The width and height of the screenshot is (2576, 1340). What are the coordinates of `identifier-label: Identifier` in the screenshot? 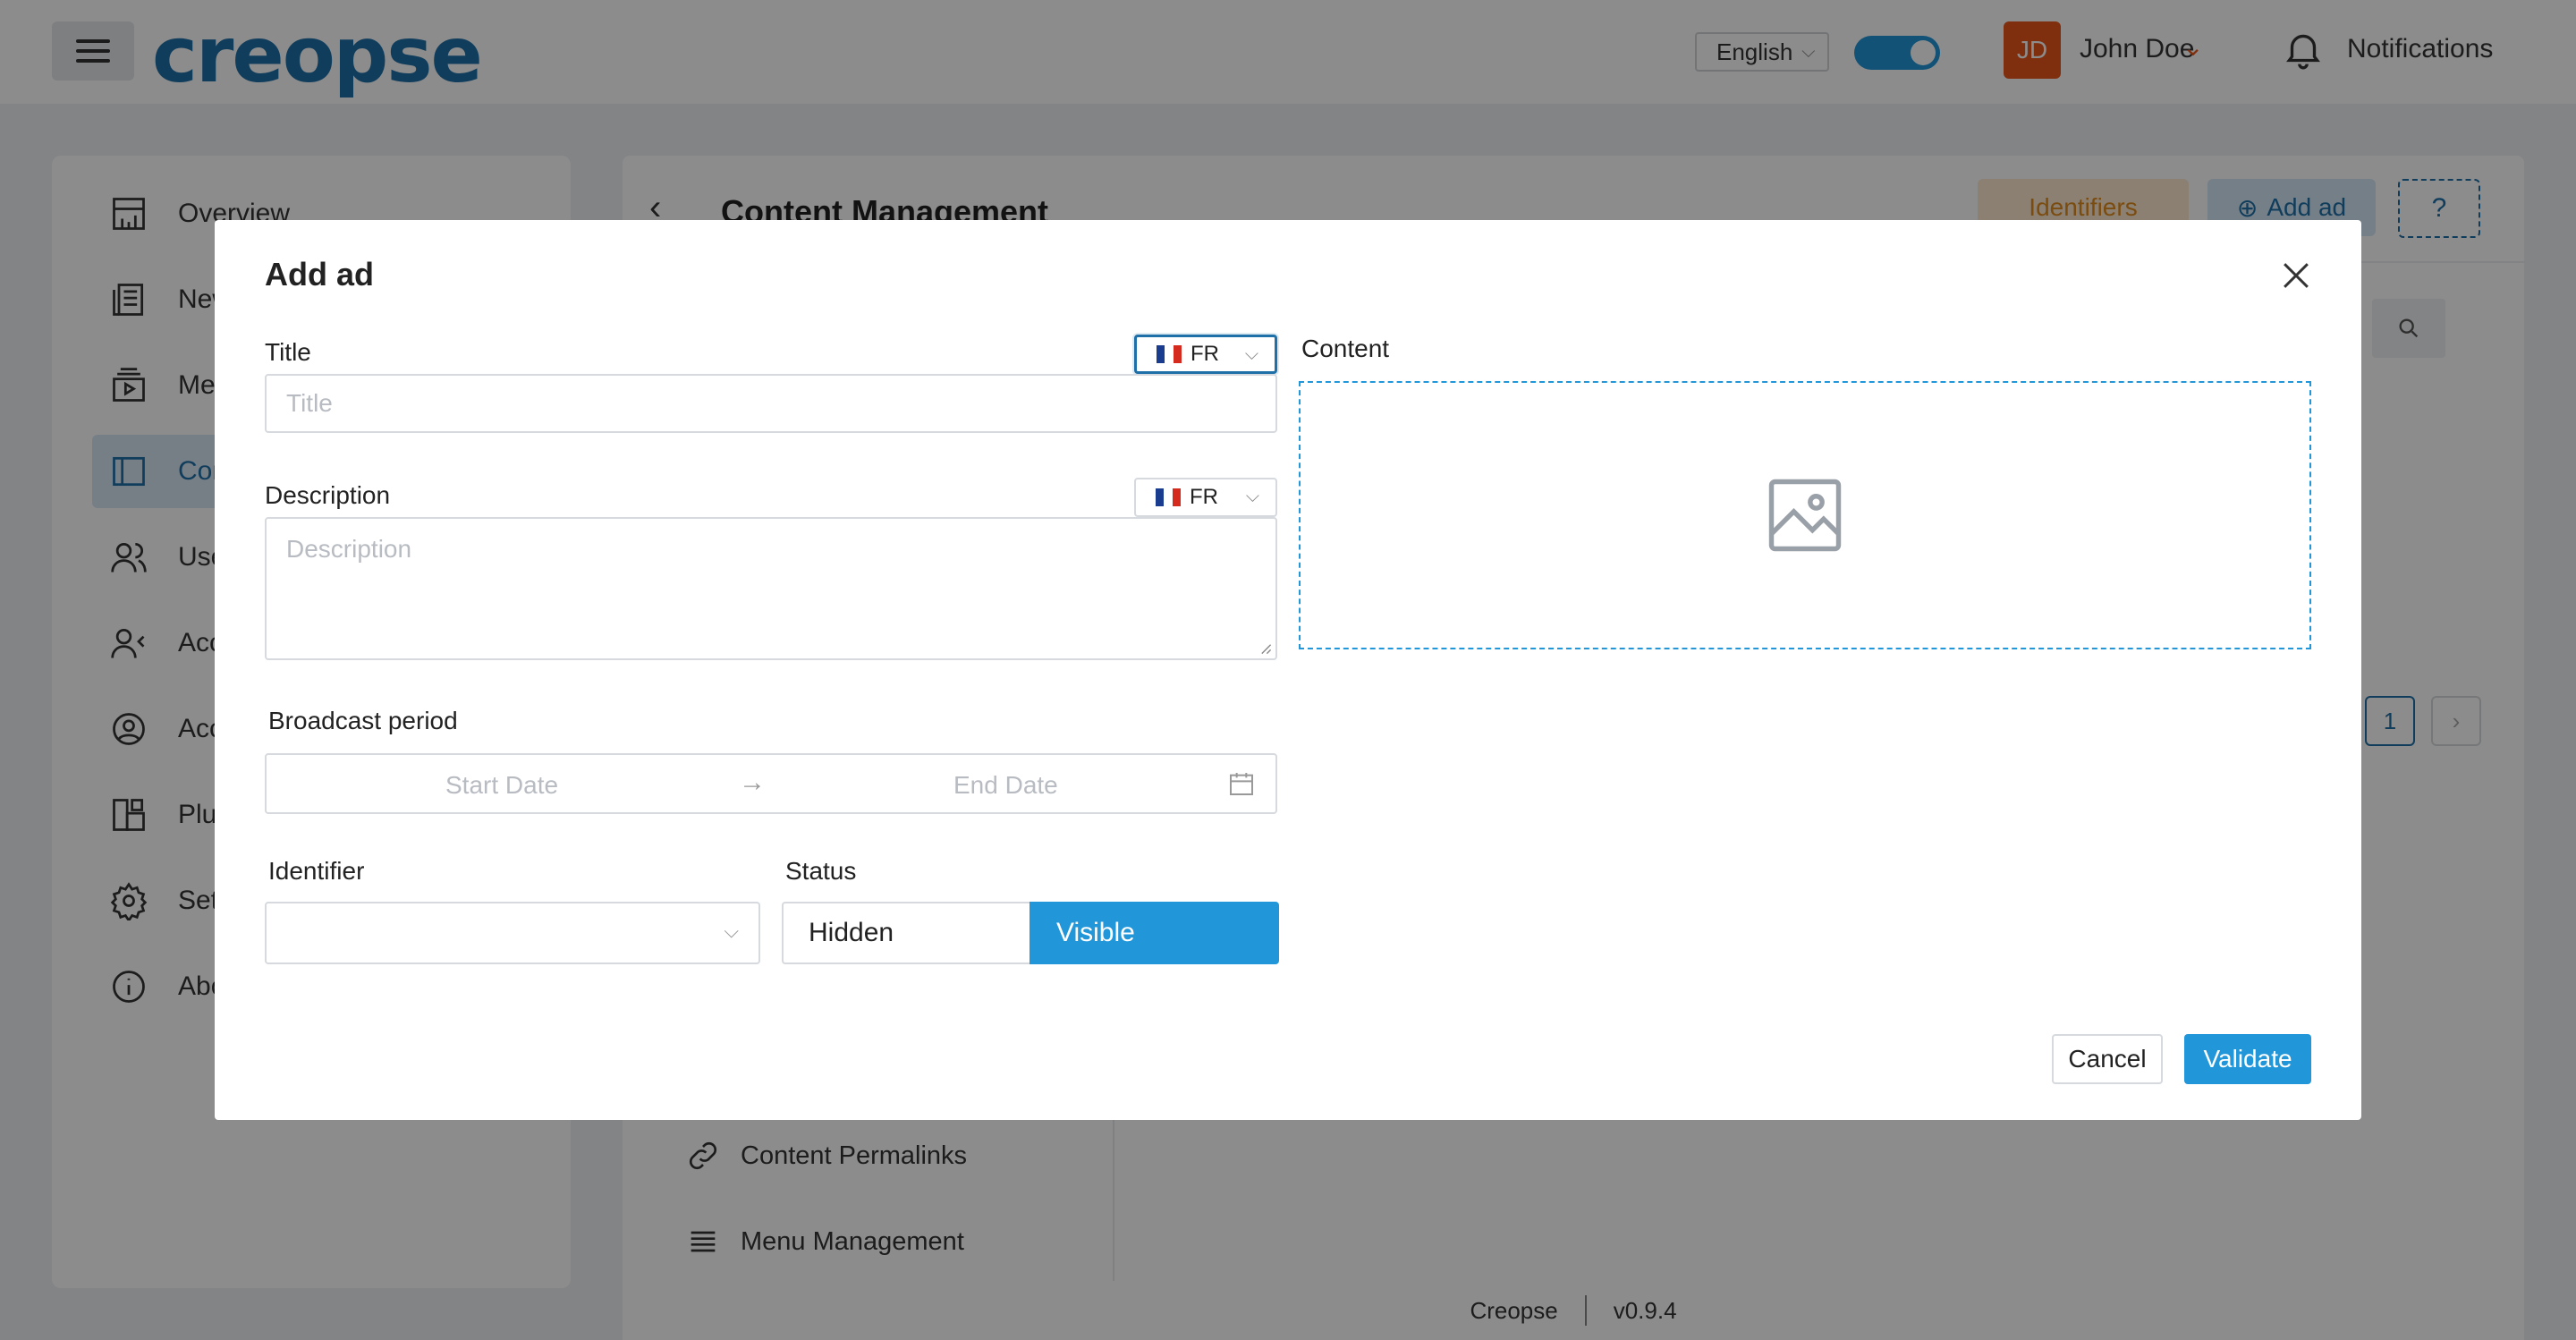 It's located at (316, 871).